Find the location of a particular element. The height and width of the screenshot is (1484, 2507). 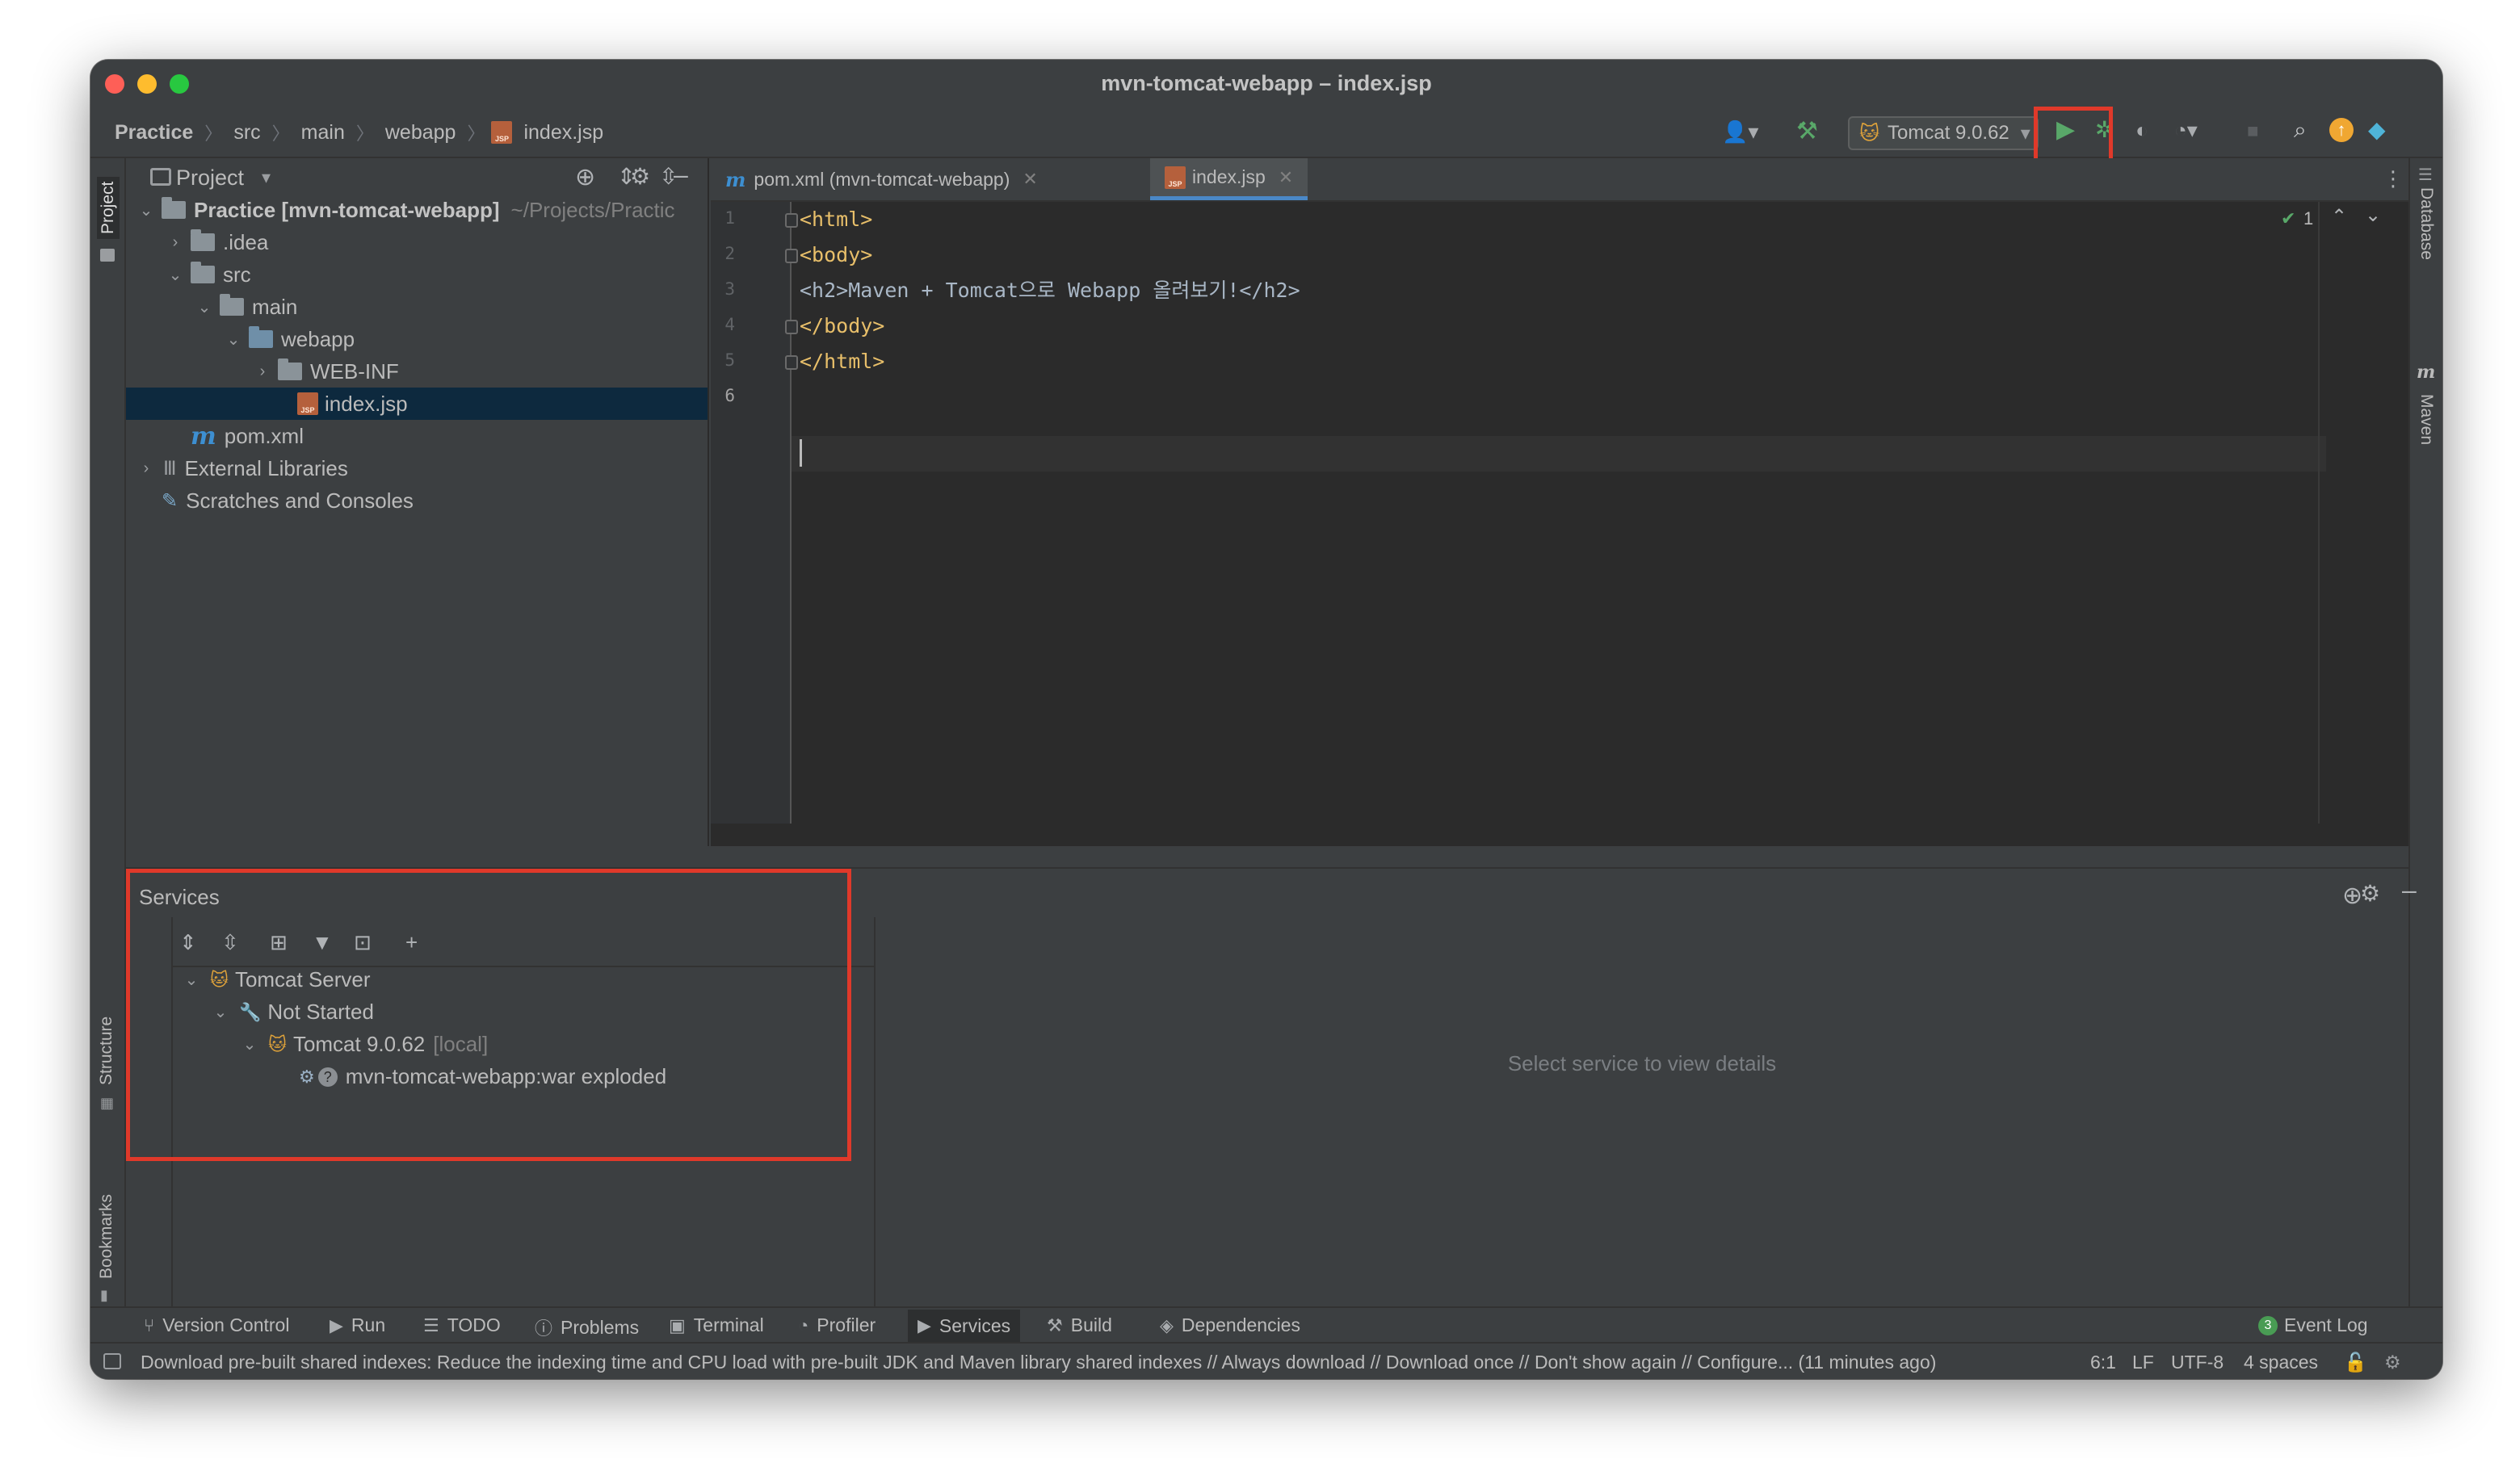

code-line: </html> is located at coordinates (842, 361).